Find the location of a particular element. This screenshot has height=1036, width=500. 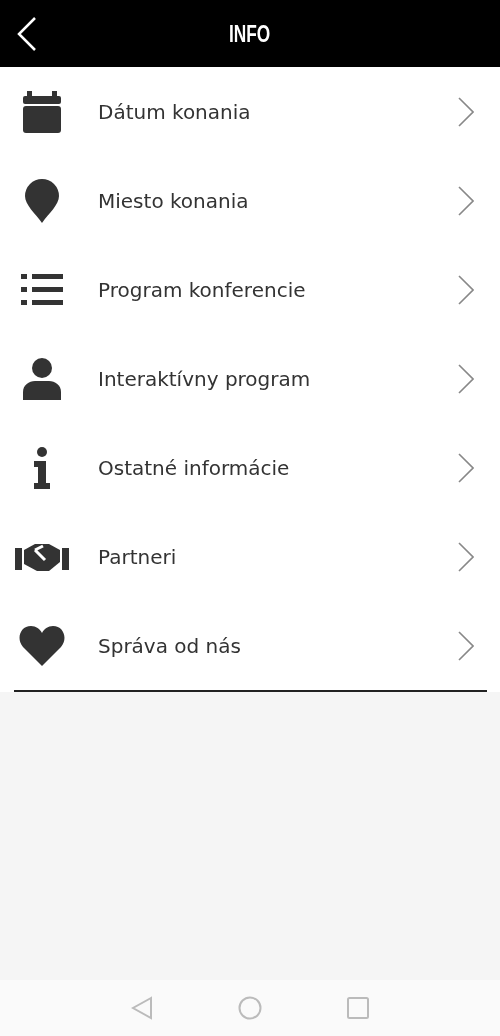

menu-item: Interaktívny program is located at coordinates (250, 378).